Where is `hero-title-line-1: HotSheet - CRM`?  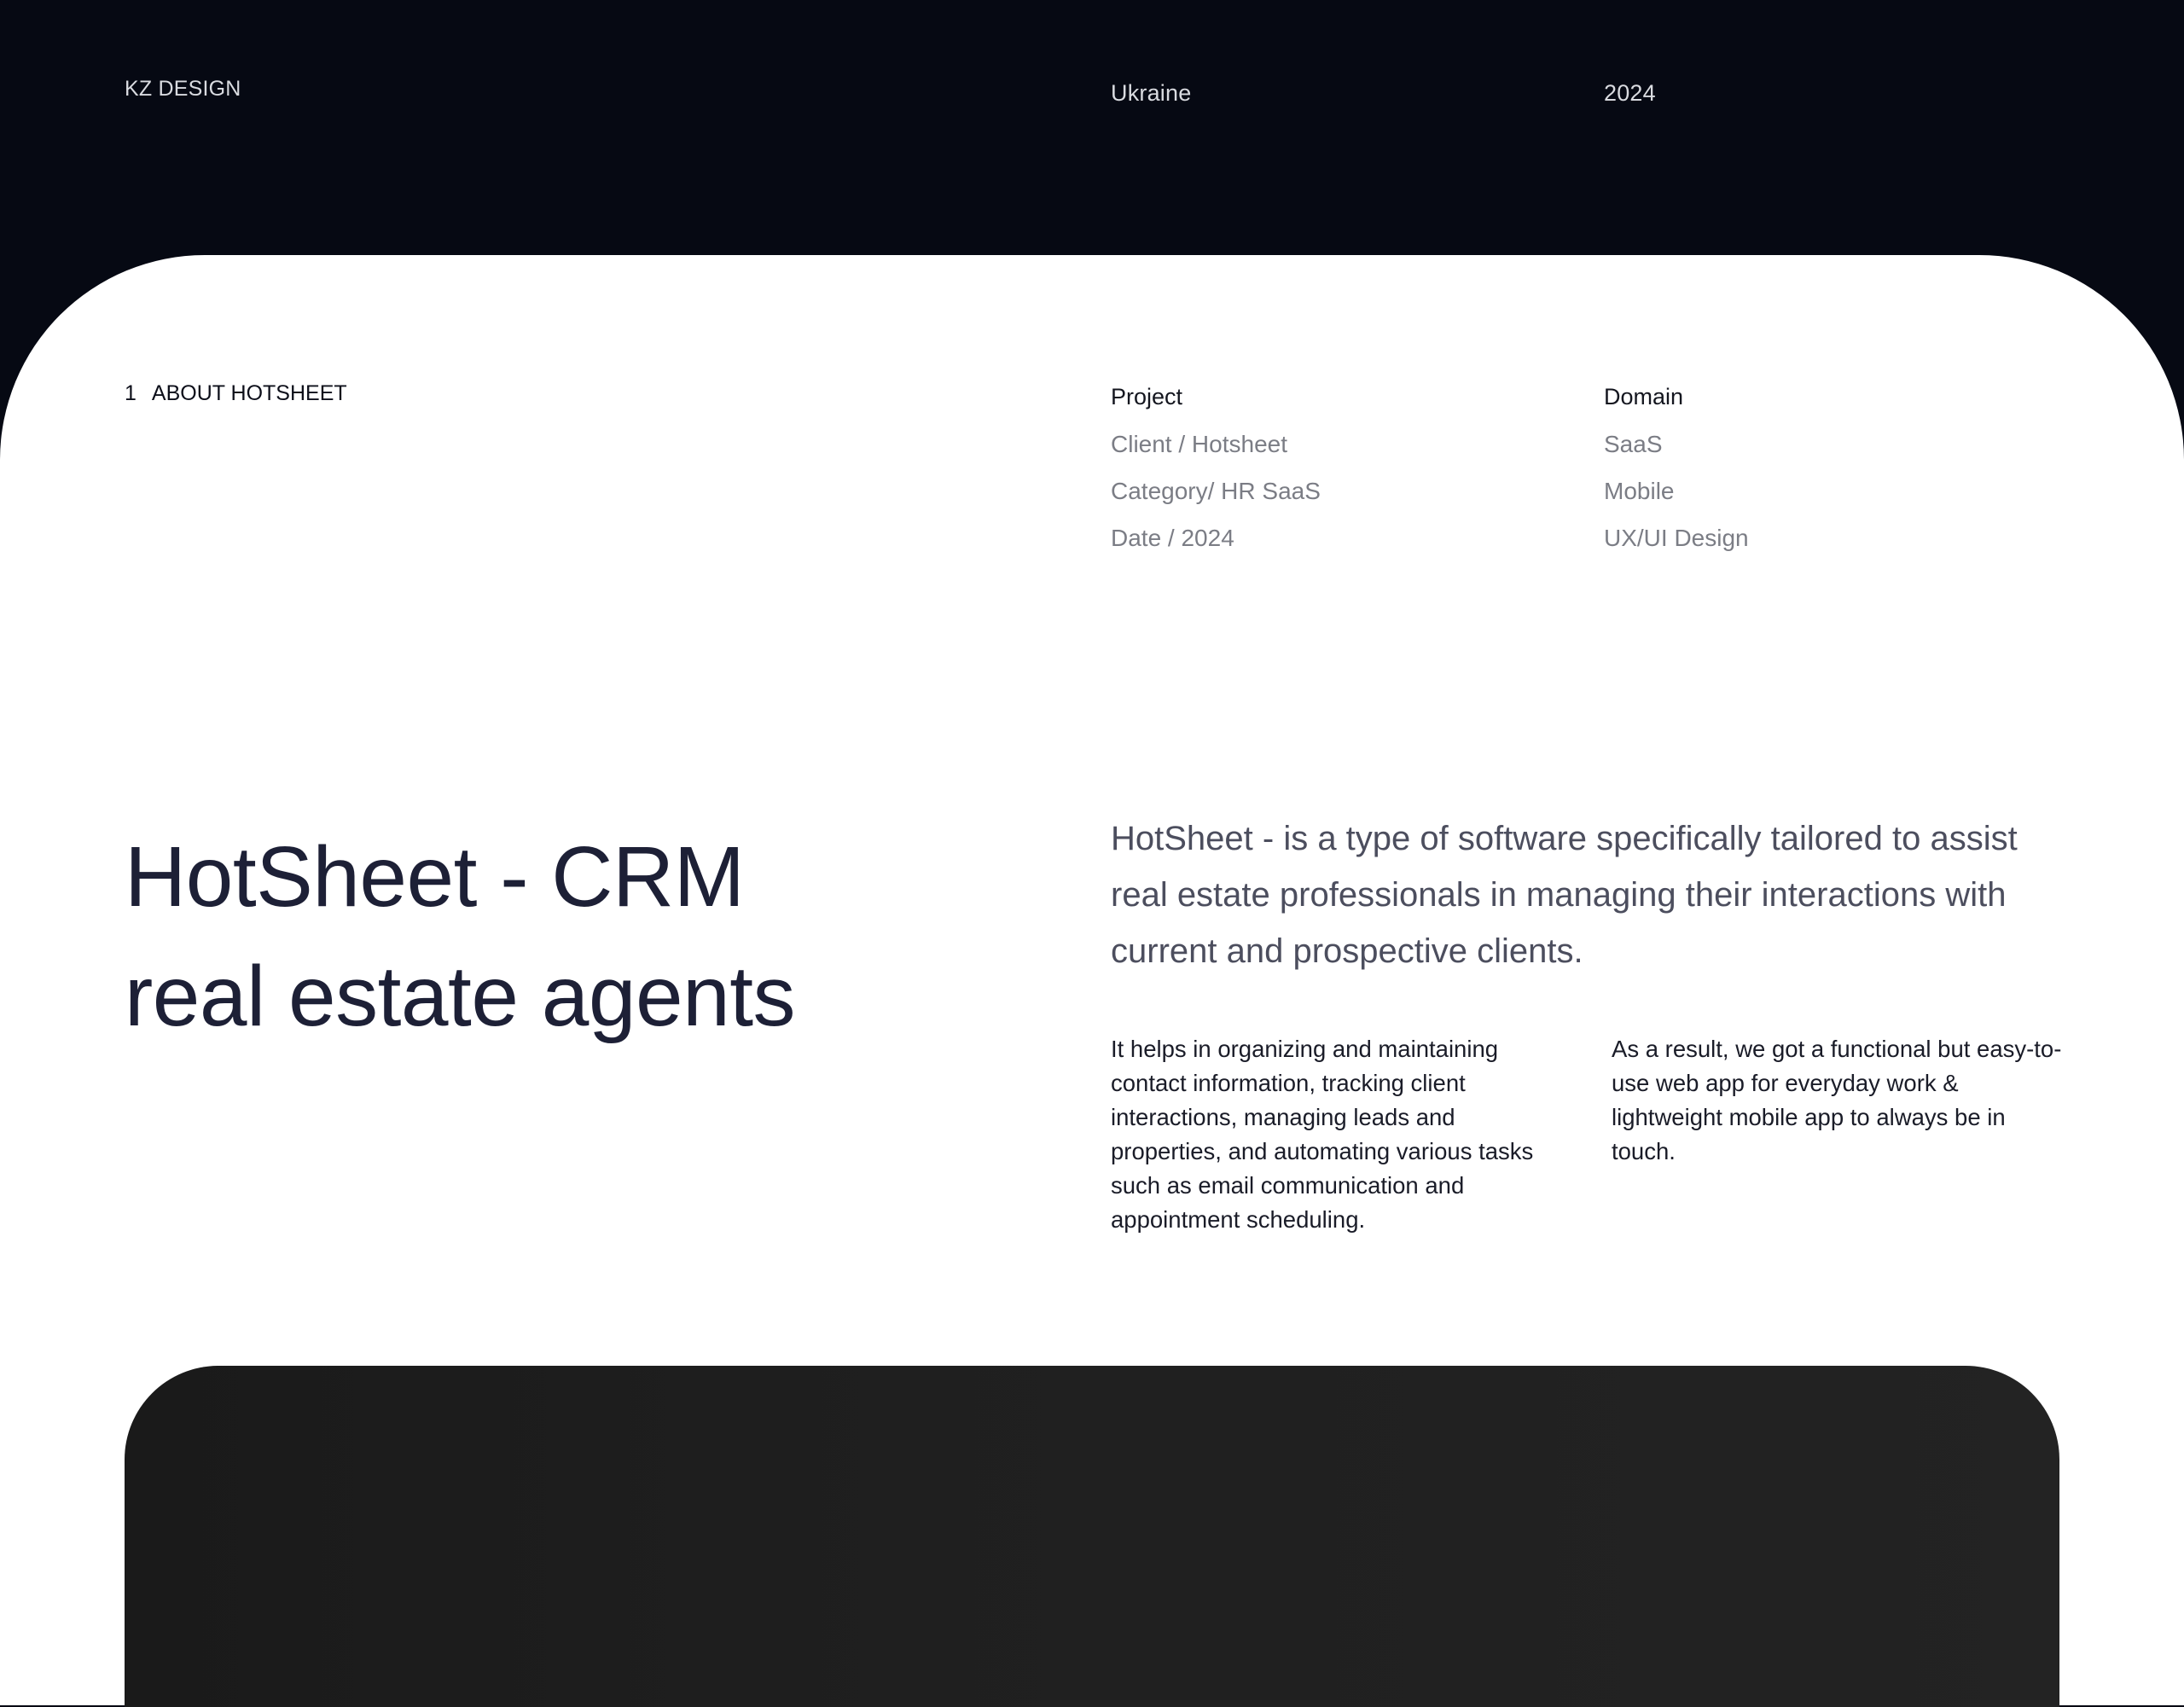
hero-title-line-1: HotSheet - CRM is located at coordinates (435, 877).